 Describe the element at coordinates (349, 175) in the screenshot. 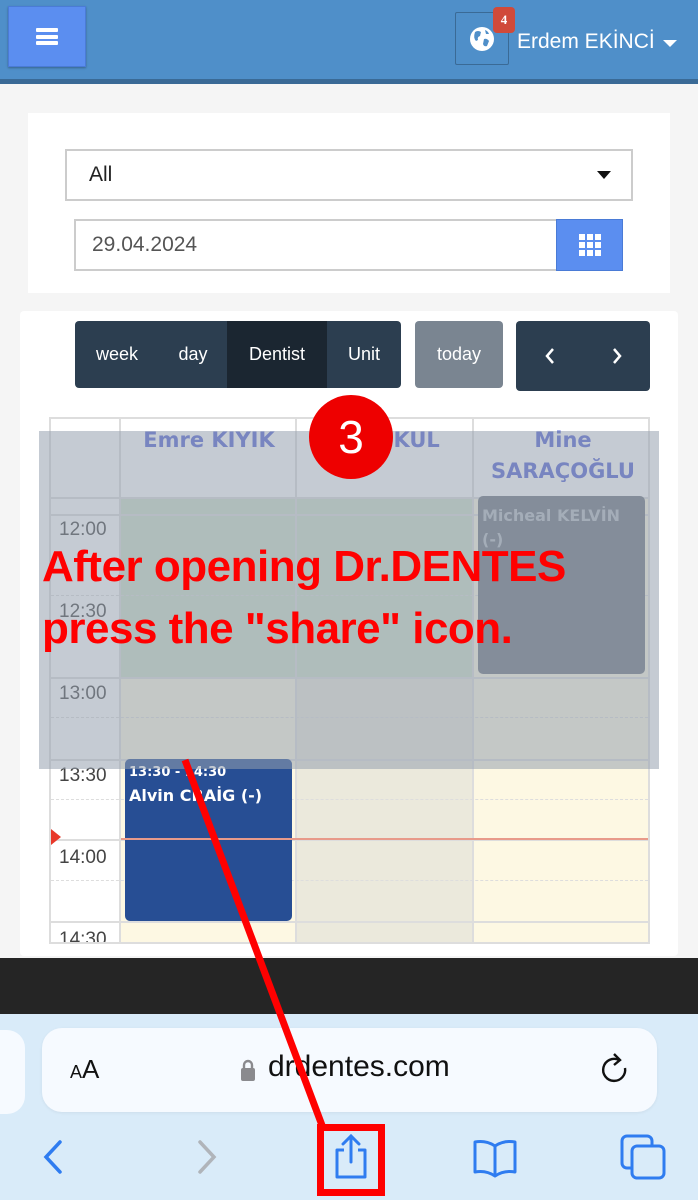

I see `dentist-filter-select: All` at that location.